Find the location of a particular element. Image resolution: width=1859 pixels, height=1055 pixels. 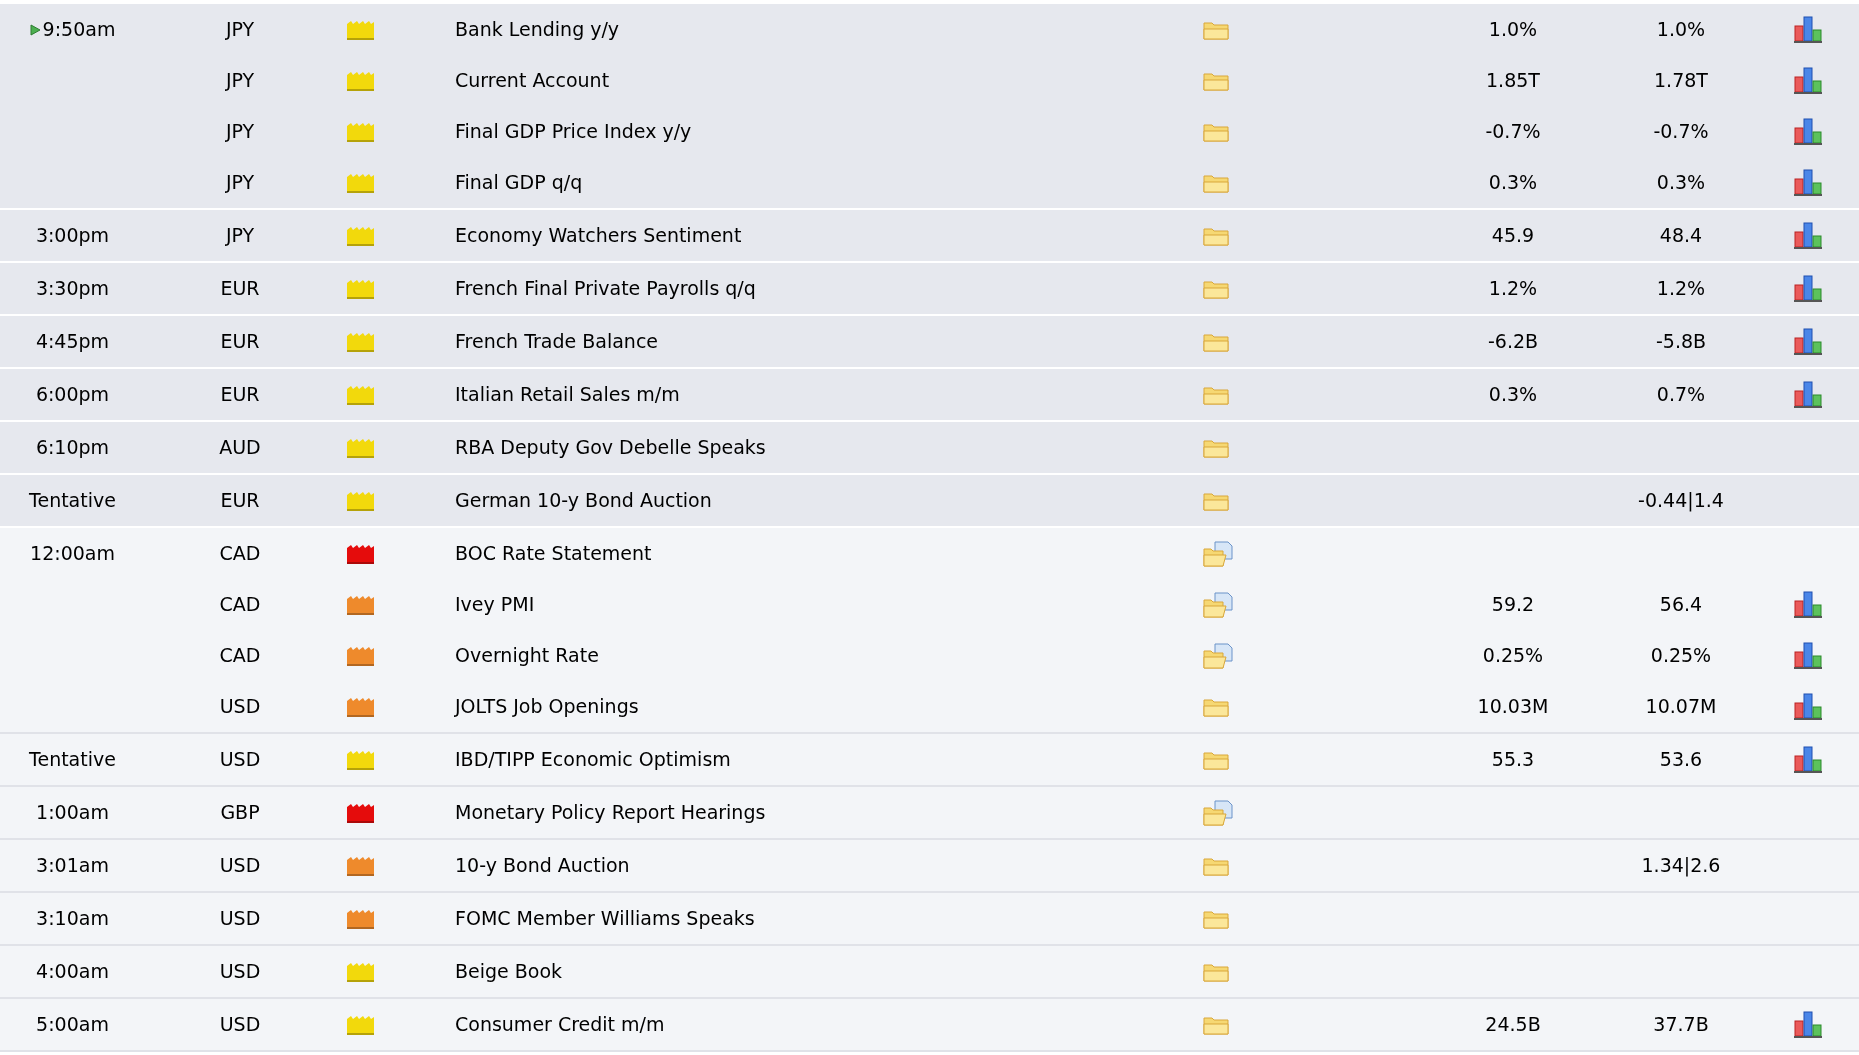

time-cell-text: 4:45pm is located at coordinates (72, 342).